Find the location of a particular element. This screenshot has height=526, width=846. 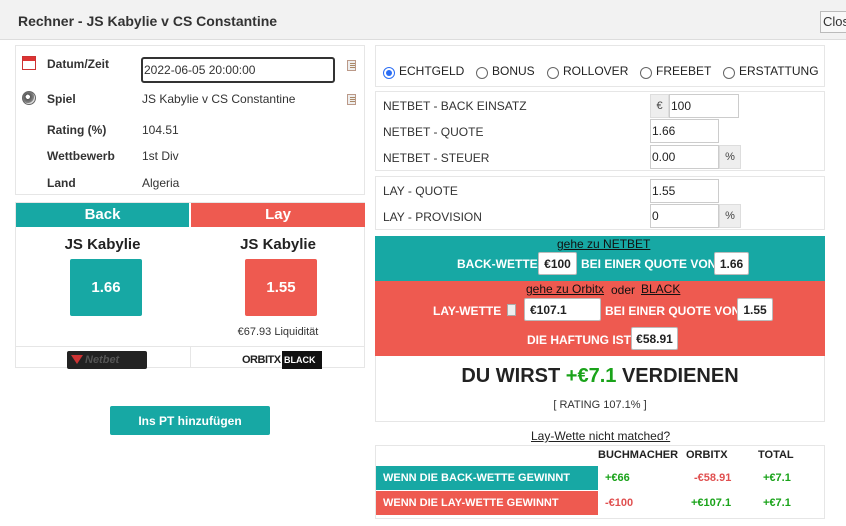

lay-amount-box: €107.1 is located at coordinates (562, 309).